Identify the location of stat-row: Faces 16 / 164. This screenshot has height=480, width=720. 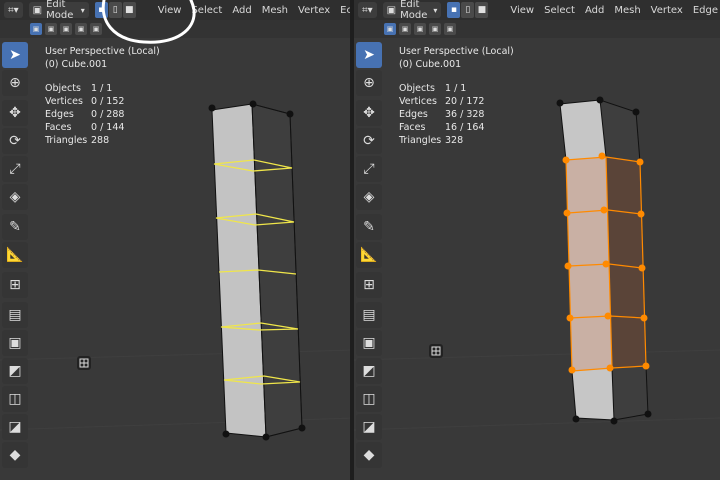
(442, 127).